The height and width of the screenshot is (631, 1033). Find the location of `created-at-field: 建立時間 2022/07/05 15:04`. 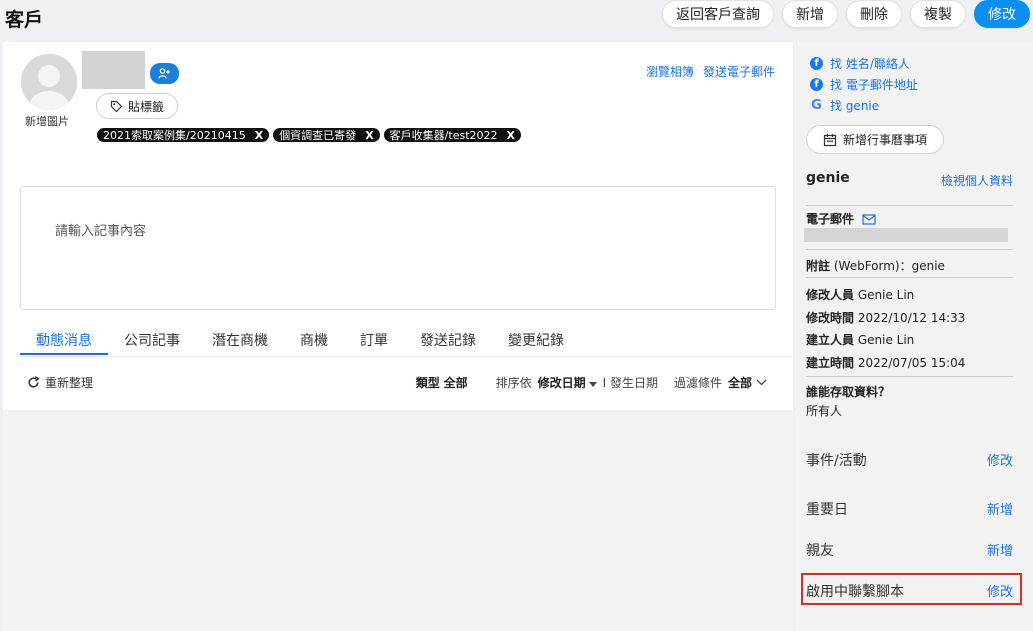

created-at-field: 建立時間 2022/07/05 15:04 is located at coordinates (886, 363).